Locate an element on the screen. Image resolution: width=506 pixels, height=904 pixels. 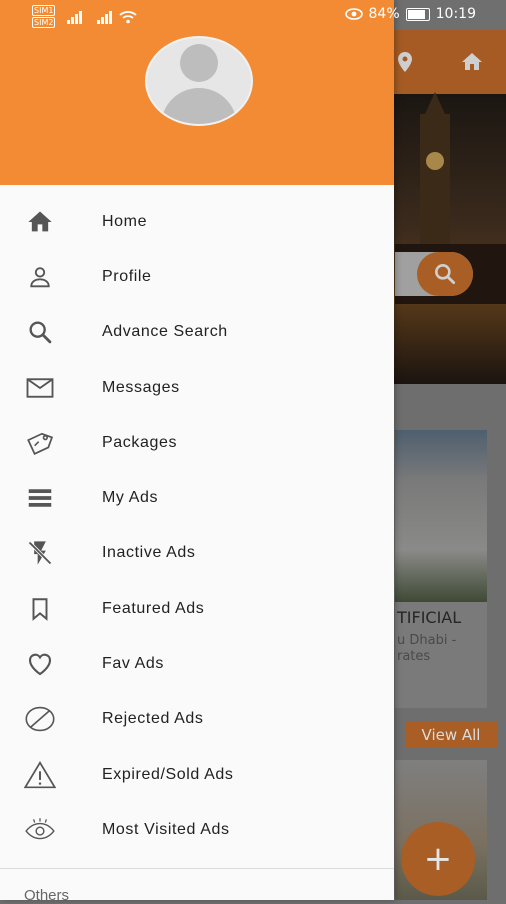
bookmark-icon is located at coordinates (40, 609).